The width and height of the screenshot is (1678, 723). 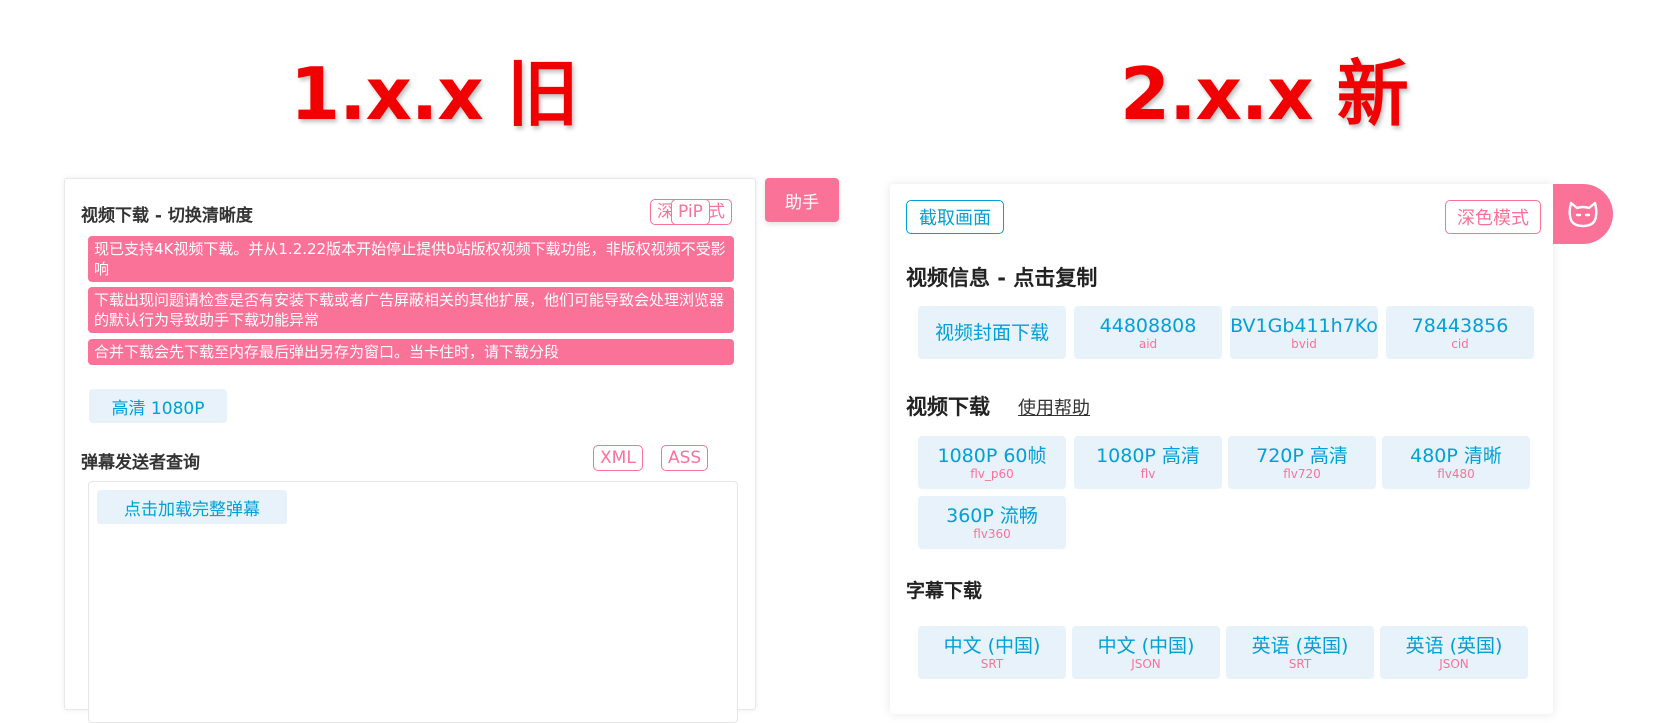 What do you see at coordinates (1148, 343) in the screenshot?
I see `tile-key: aid` at bounding box center [1148, 343].